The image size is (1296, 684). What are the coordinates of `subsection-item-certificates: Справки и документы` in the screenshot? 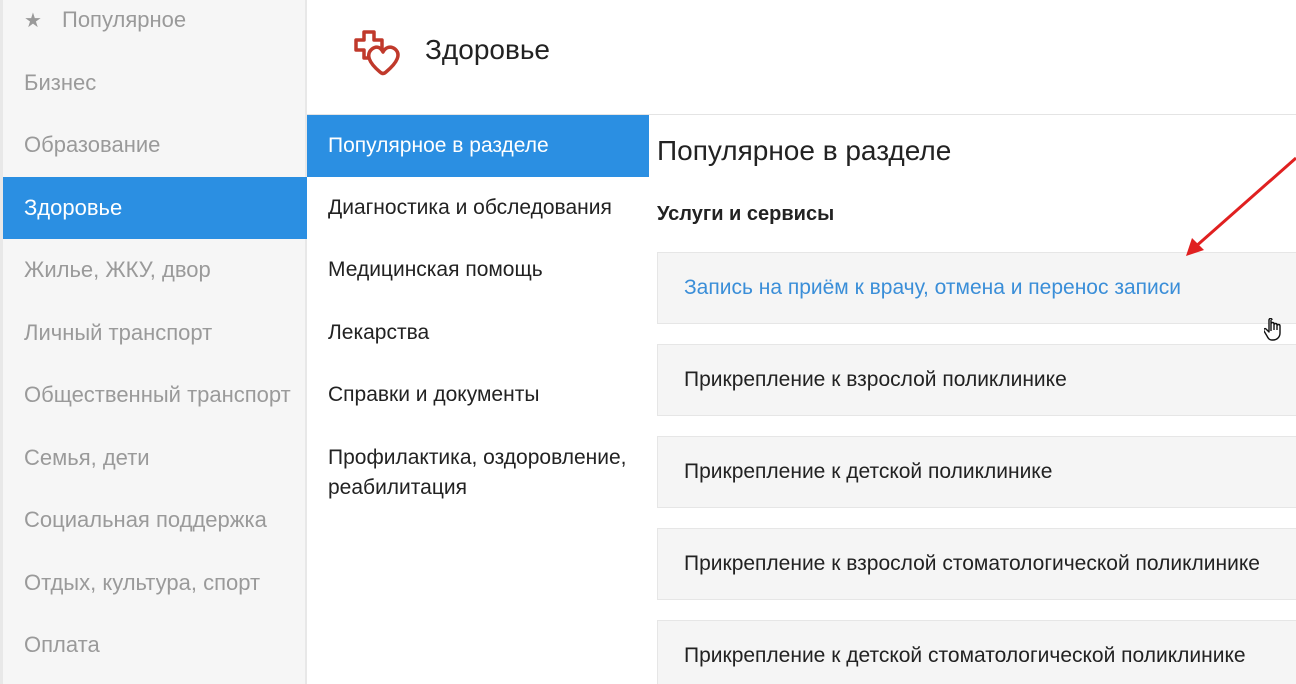 It's located at (478, 395).